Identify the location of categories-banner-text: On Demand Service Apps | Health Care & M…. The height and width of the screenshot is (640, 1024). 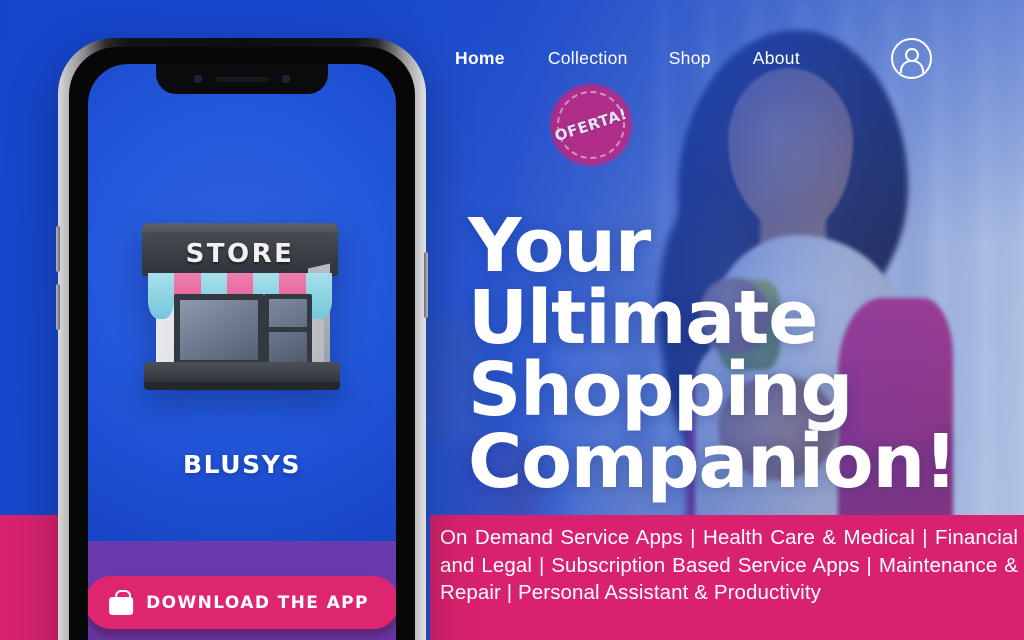
(729, 580).